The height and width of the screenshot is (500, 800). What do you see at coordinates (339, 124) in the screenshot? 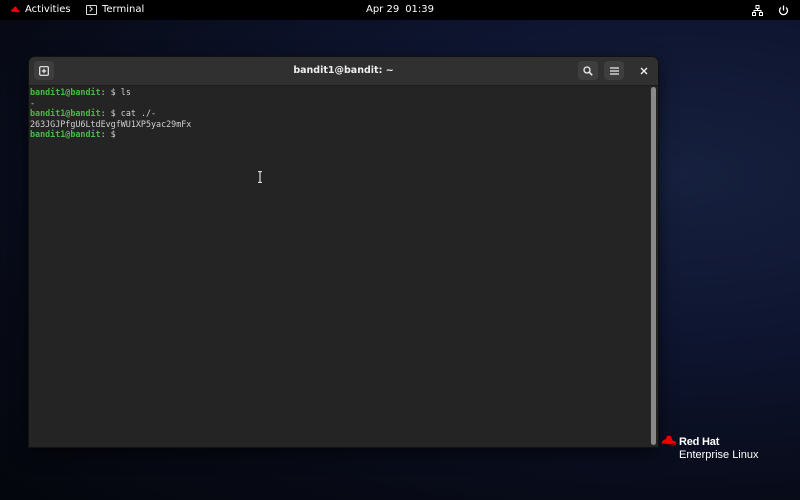
I see `terminal-line: 263JGJPfgU6LtdEvgfWU1XP5yac29mFx` at bounding box center [339, 124].